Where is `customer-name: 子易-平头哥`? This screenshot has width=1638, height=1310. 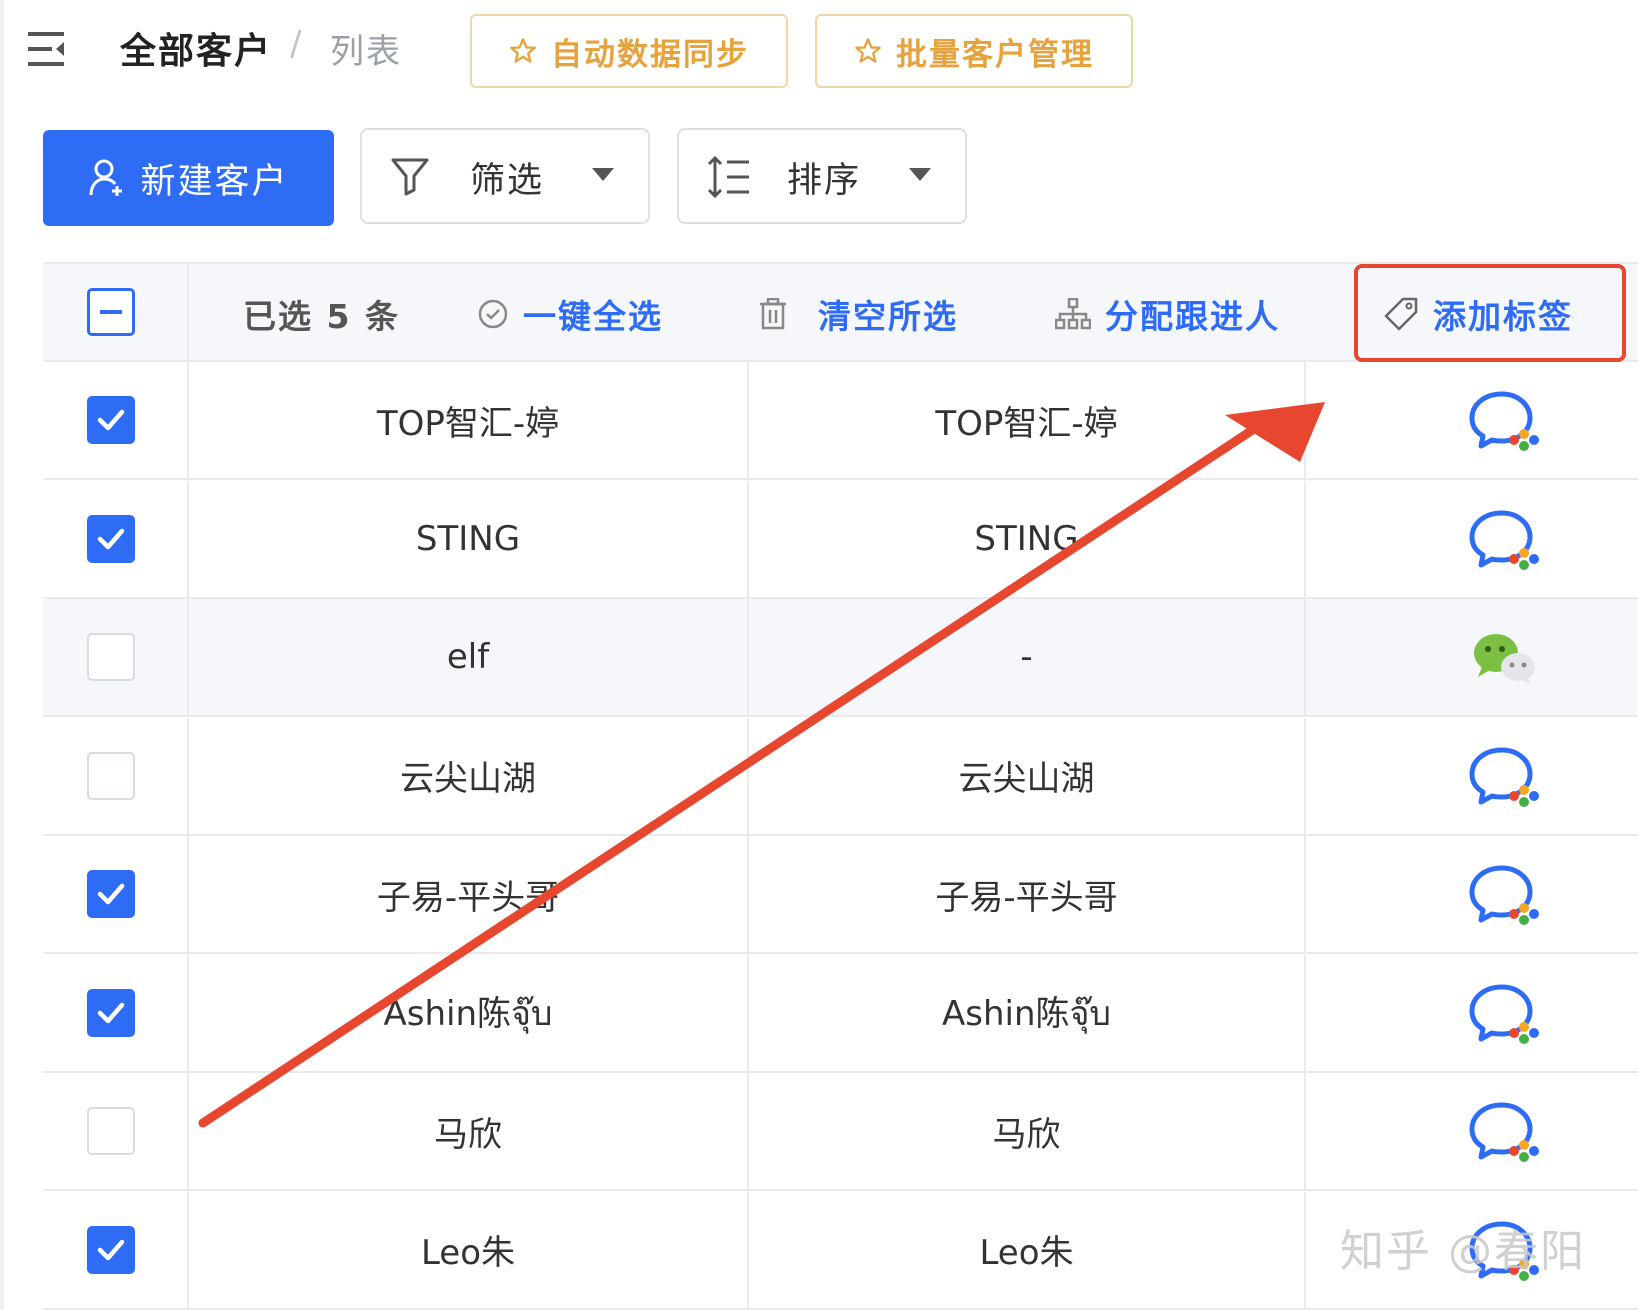 customer-name: 子易-平头哥 is located at coordinates (469, 894).